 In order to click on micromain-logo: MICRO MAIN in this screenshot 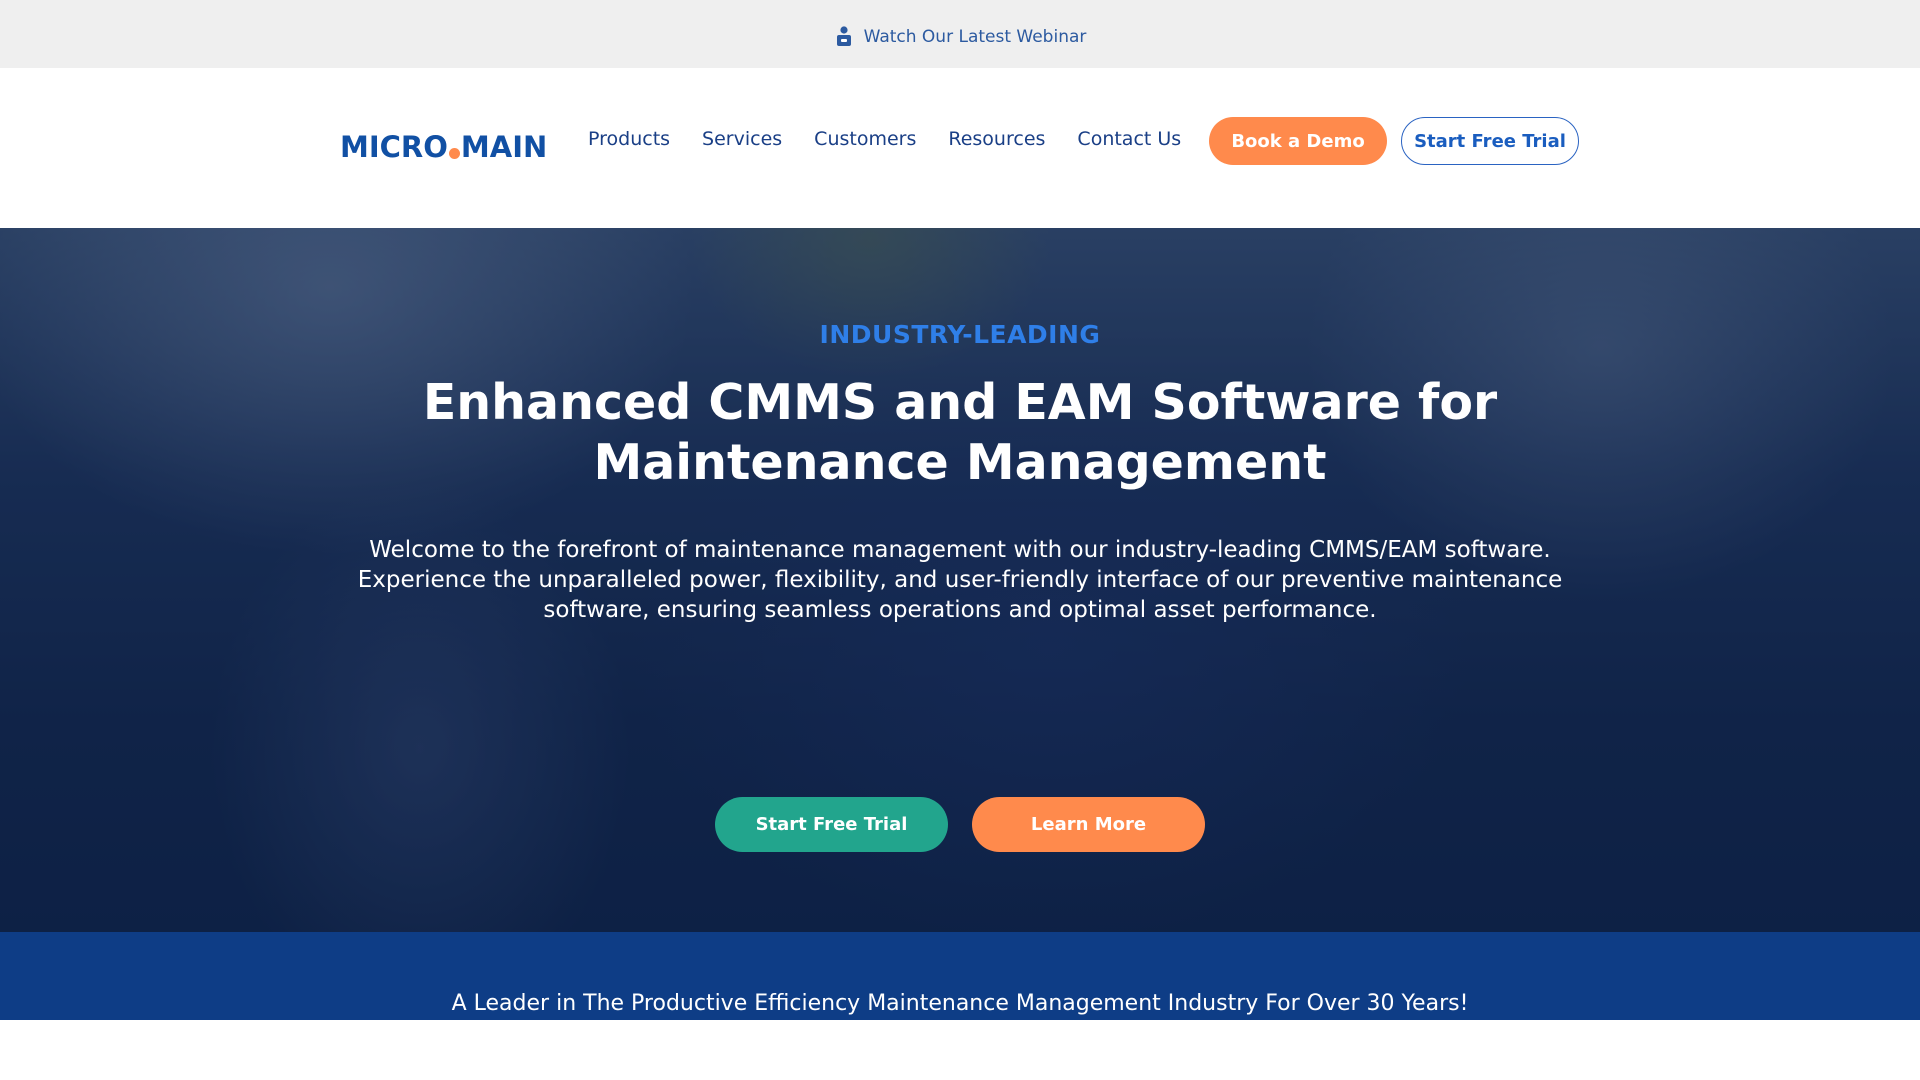, I will do `click(443, 147)`.